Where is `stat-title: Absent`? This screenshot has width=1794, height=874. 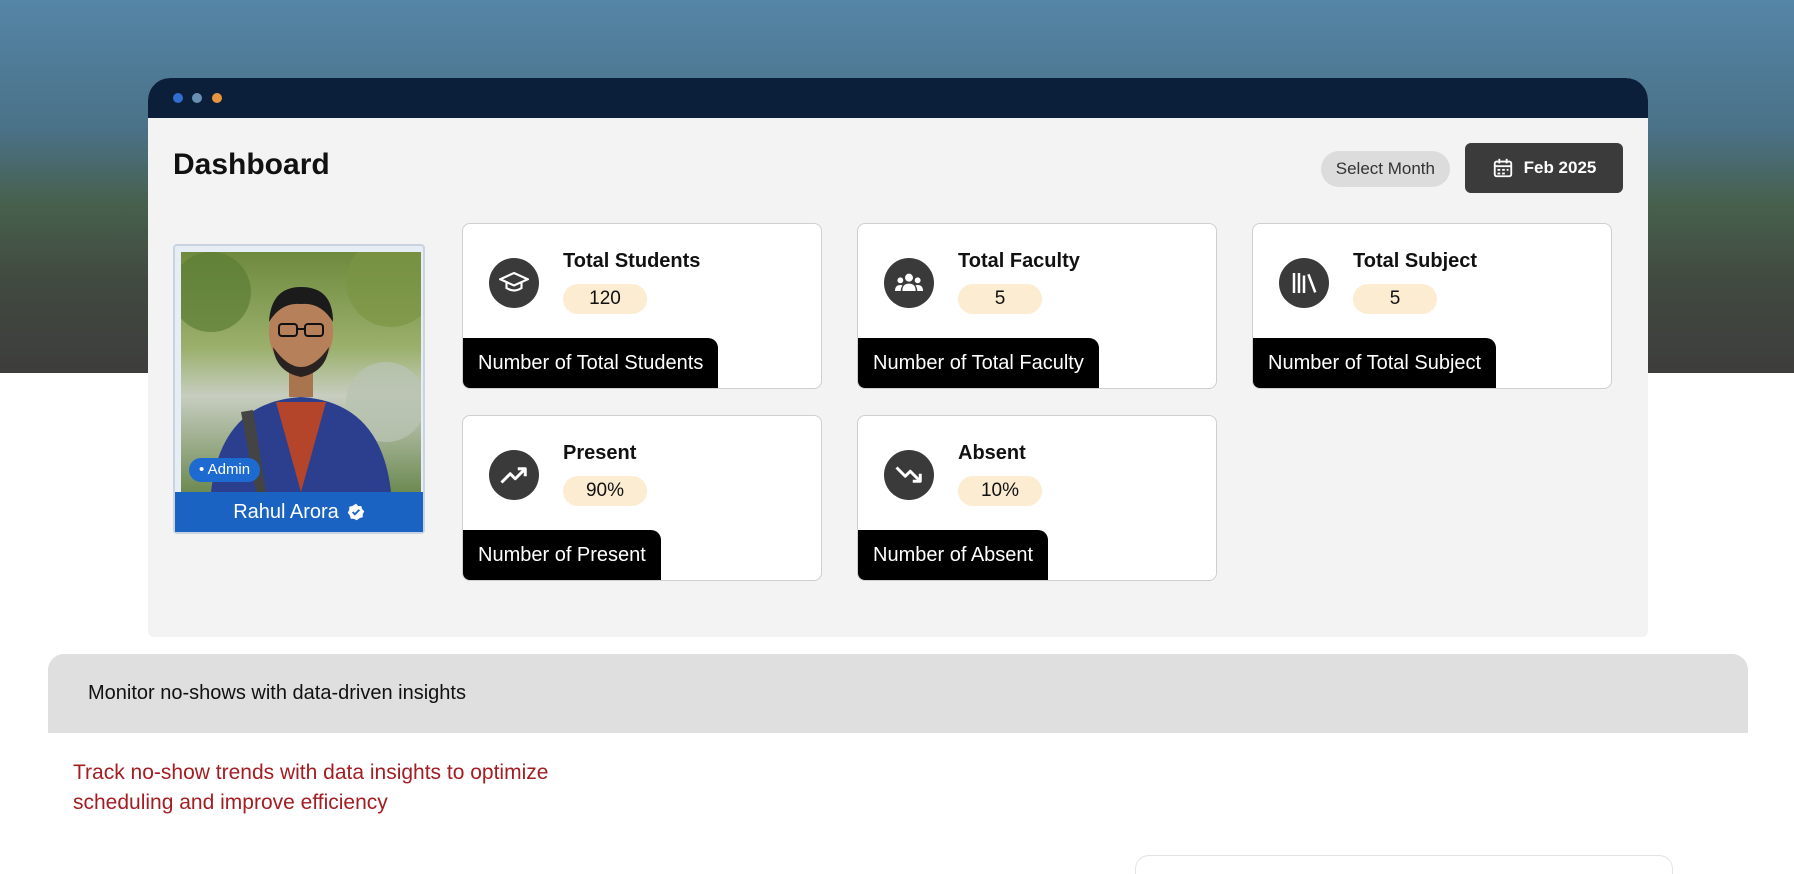 stat-title: Absent is located at coordinates (992, 453).